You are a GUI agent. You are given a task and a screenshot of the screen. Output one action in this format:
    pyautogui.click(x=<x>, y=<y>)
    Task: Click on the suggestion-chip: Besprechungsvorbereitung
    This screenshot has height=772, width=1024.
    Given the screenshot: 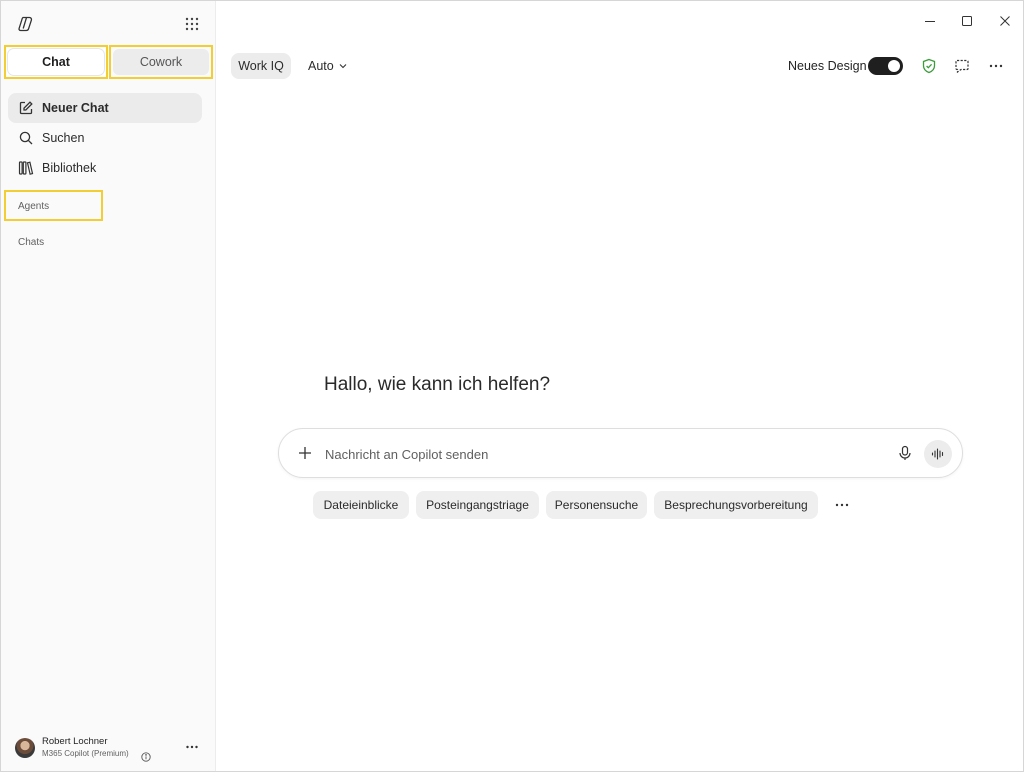 What is the action you would take?
    pyautogui.click(x=736, y=505)
    